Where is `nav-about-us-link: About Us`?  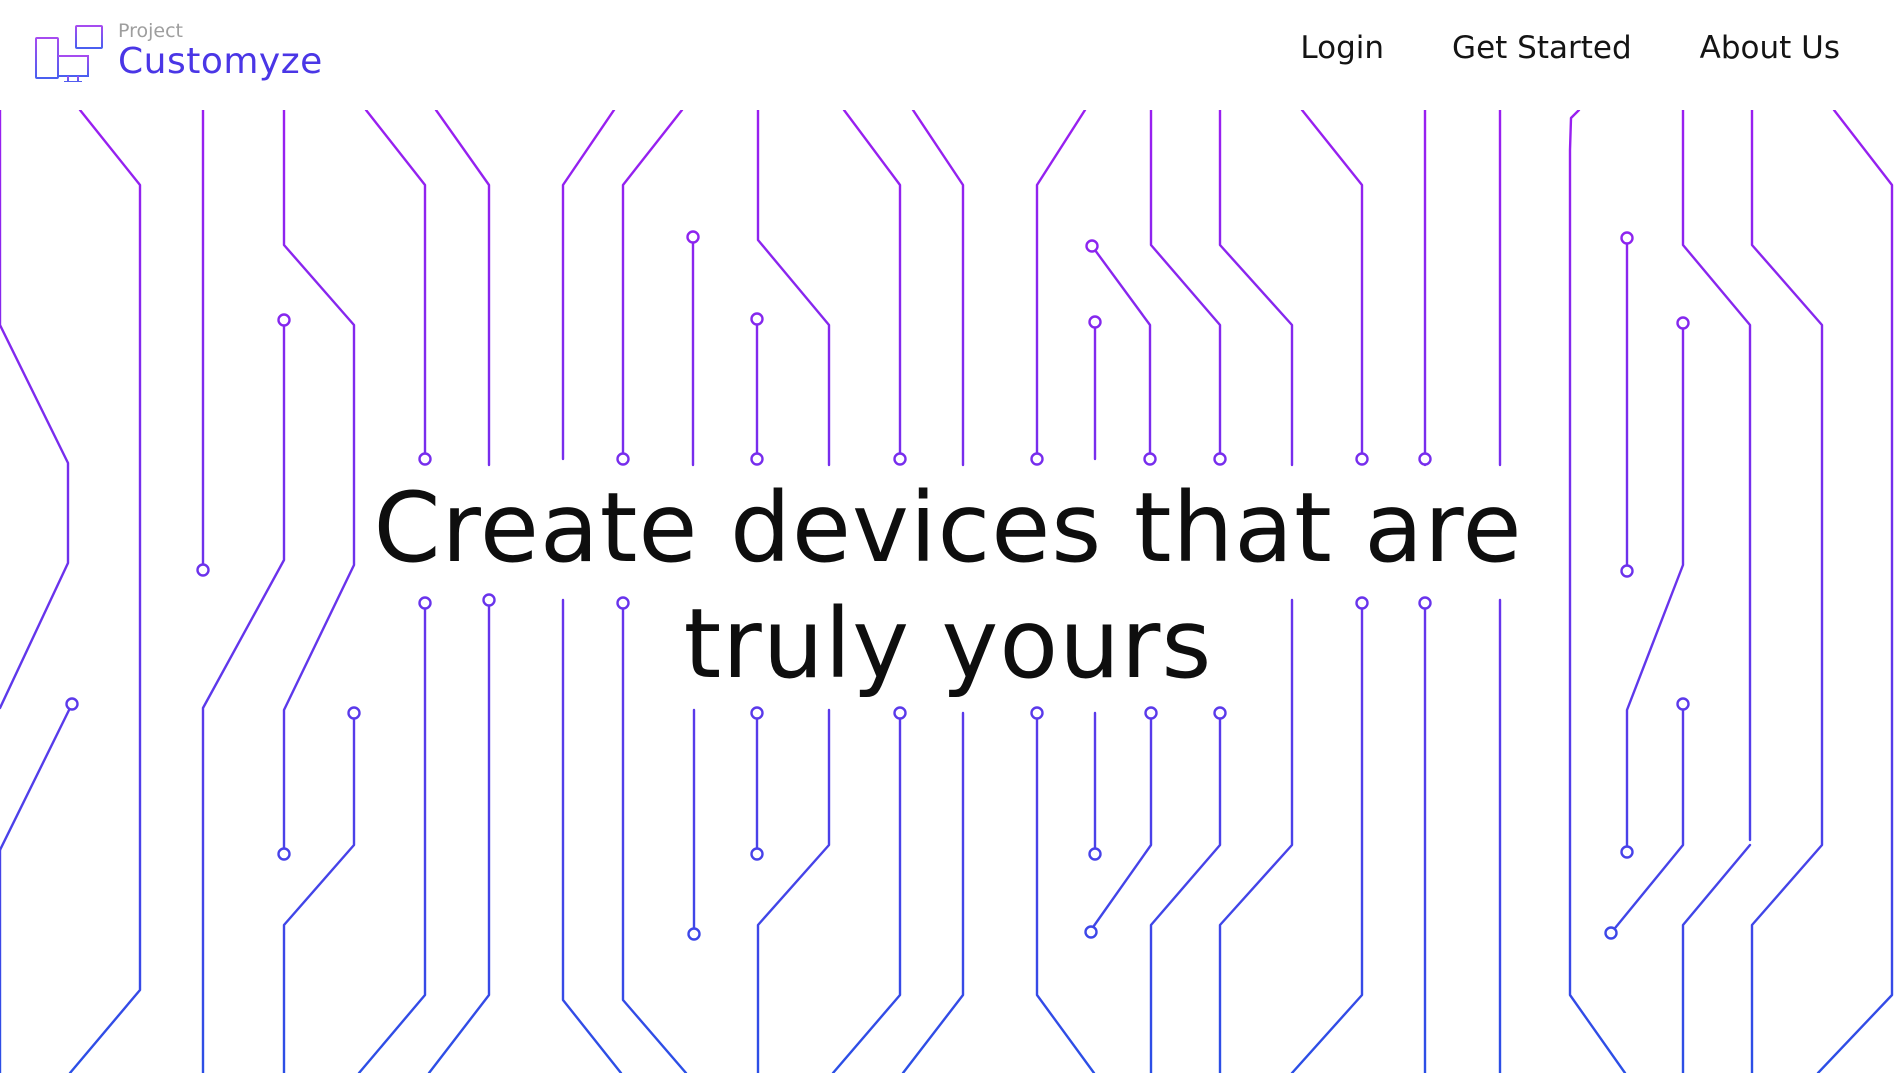 nav-about-us-link: About Us is located at coordinates (1770, 48).